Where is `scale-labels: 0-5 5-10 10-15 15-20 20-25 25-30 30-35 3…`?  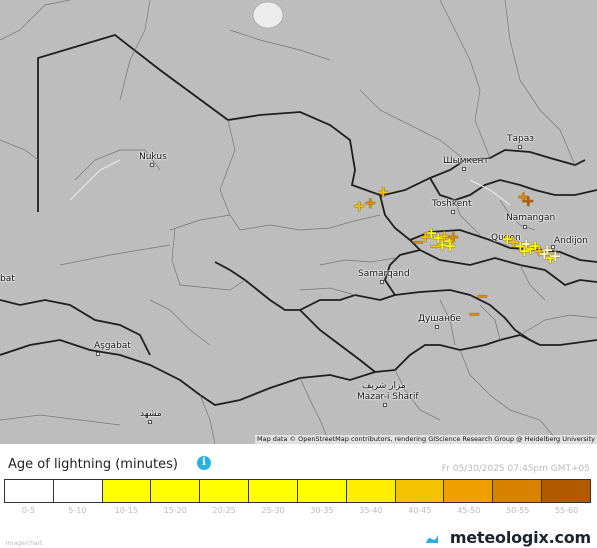 scale-labels: 0-5 5-10 10-15 15-20 20-25 25-30 30-35 3… is located at coordinates (297, 510).